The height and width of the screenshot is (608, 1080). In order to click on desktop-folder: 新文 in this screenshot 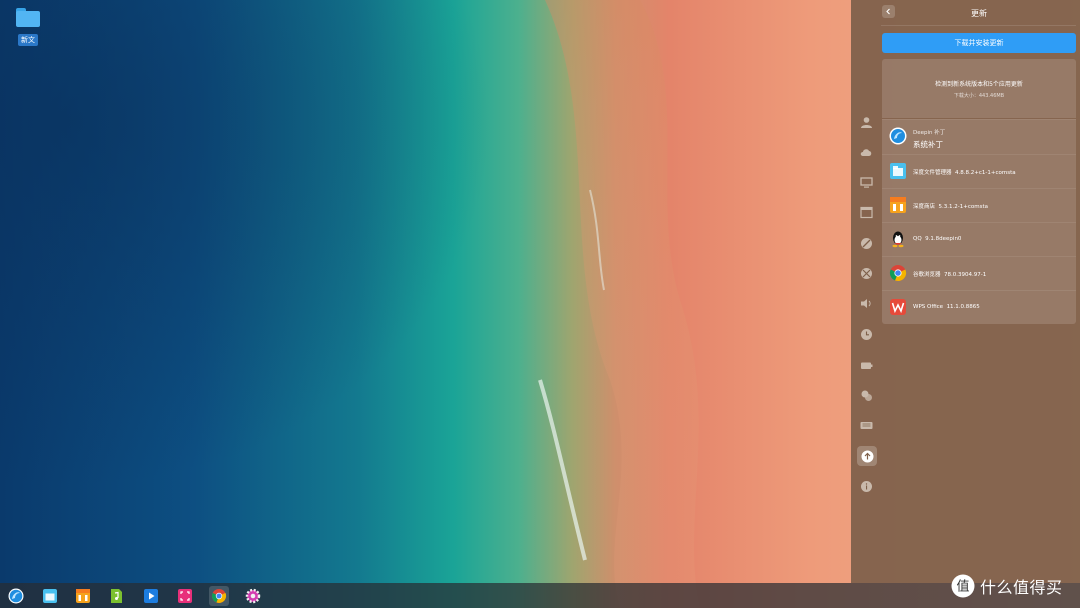, I will do `click(28, 27)`.